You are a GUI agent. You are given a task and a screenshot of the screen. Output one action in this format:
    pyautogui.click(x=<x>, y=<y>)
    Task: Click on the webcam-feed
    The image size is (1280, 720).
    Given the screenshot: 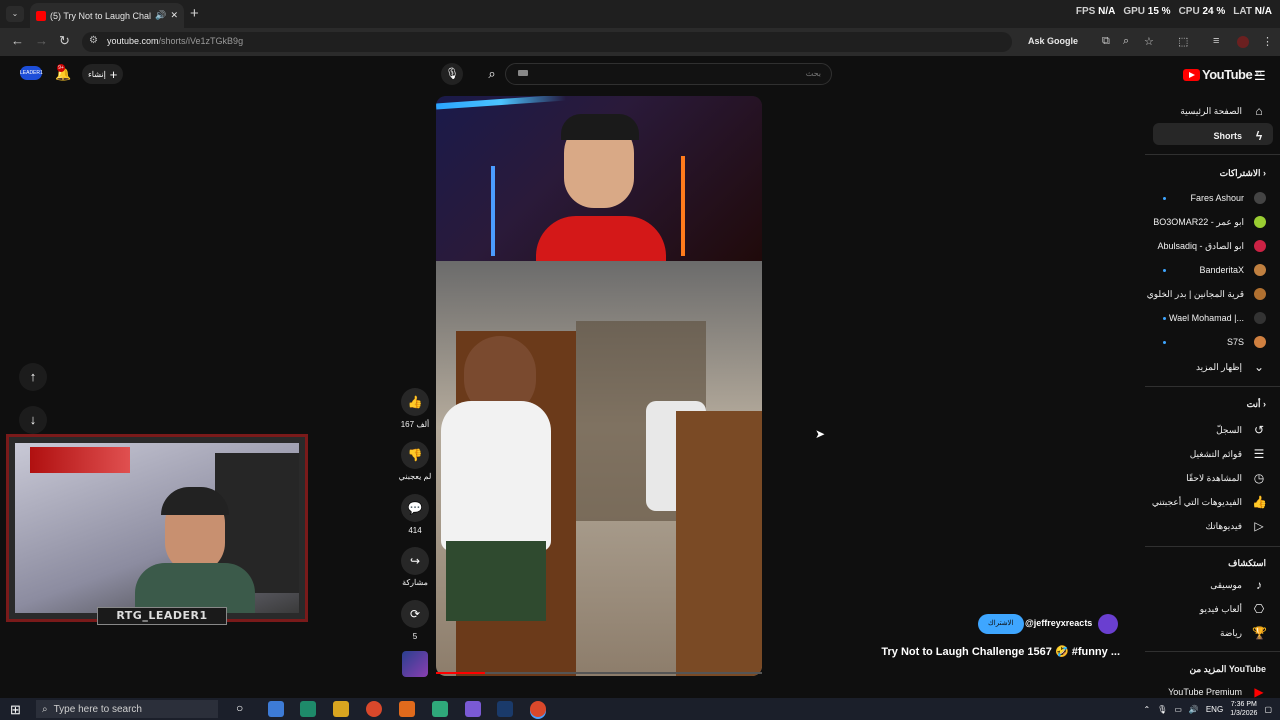 What is the action you would take?
    pyautogui.click(x=157, y=528)
    